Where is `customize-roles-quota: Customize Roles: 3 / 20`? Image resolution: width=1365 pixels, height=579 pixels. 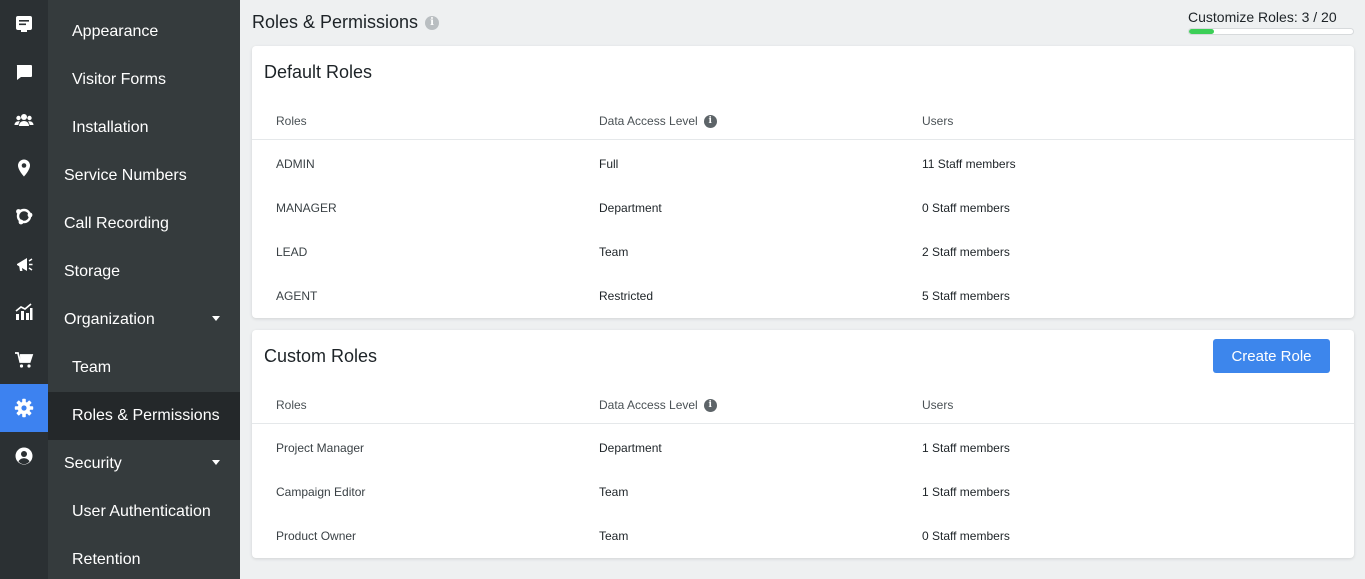
customize-roles-quota: Customize Roles: 3 / 20 is located at coordinates (1271, 22).